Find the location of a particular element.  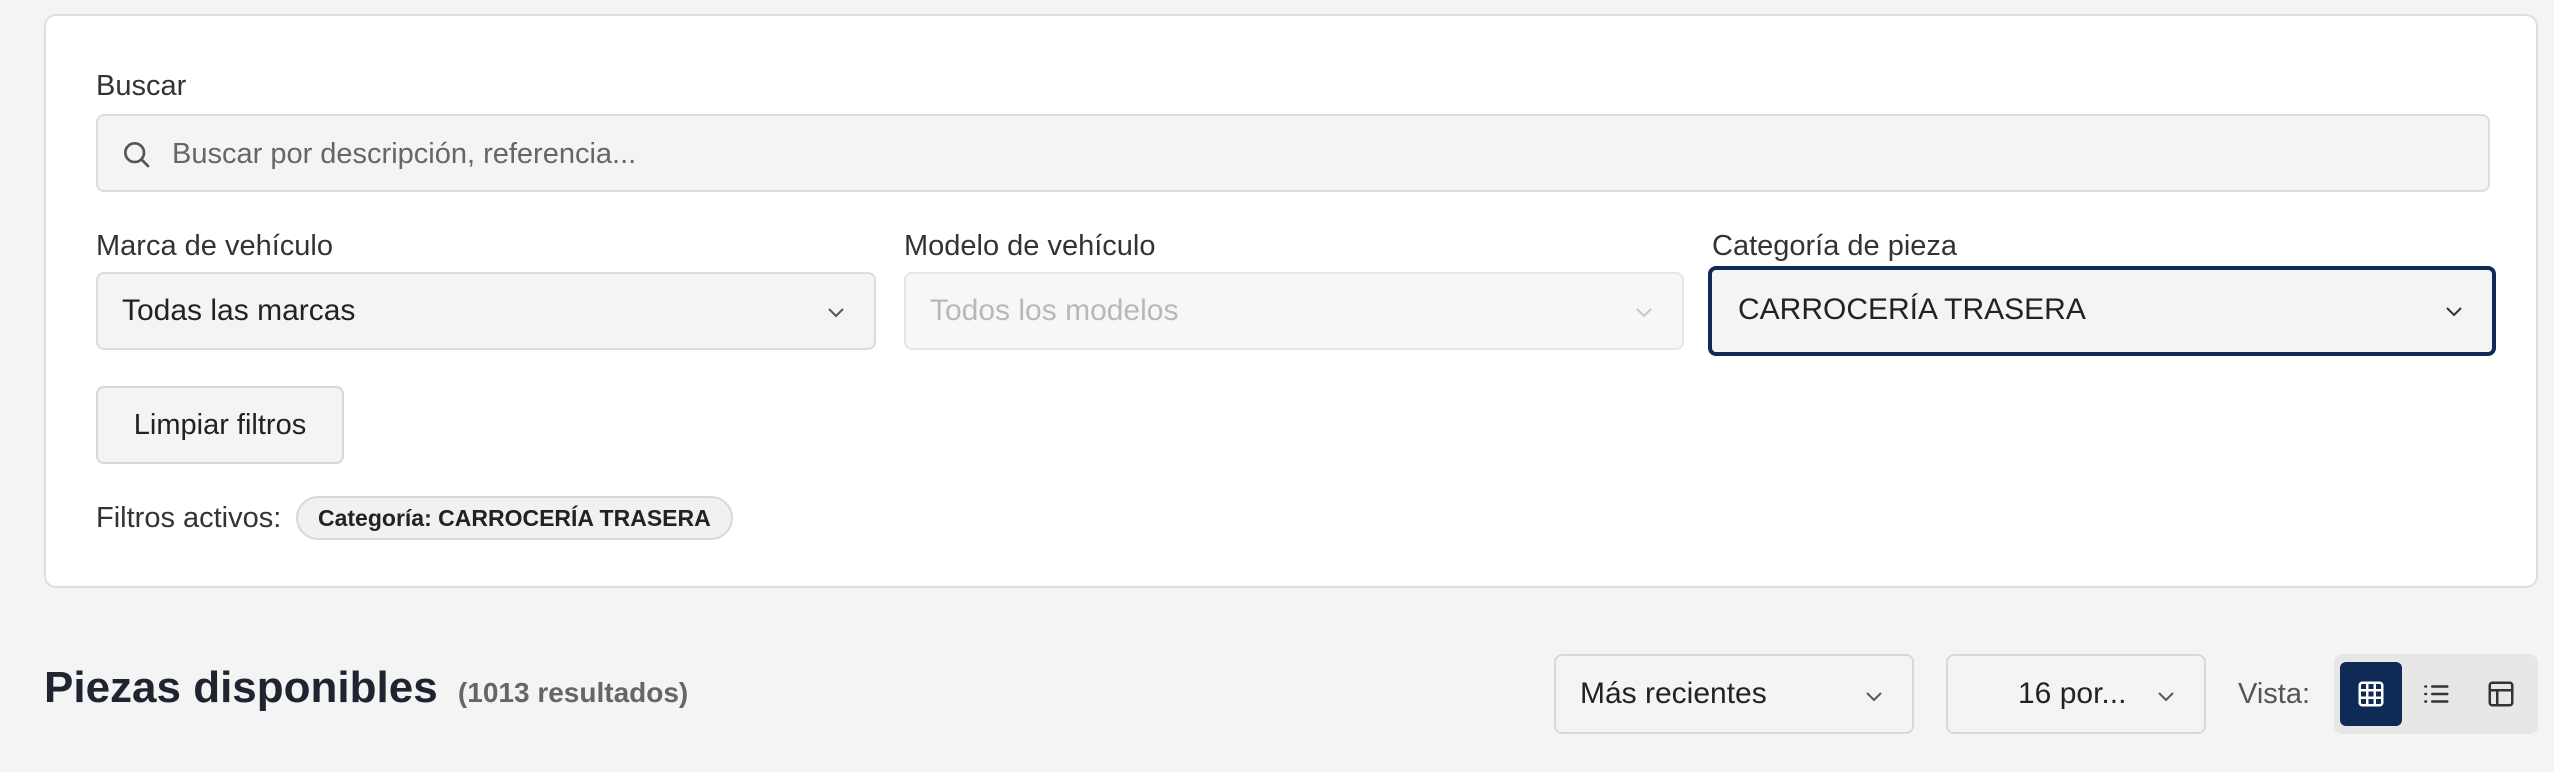

view-label: Vista: is located at coordinates (2274, 694).